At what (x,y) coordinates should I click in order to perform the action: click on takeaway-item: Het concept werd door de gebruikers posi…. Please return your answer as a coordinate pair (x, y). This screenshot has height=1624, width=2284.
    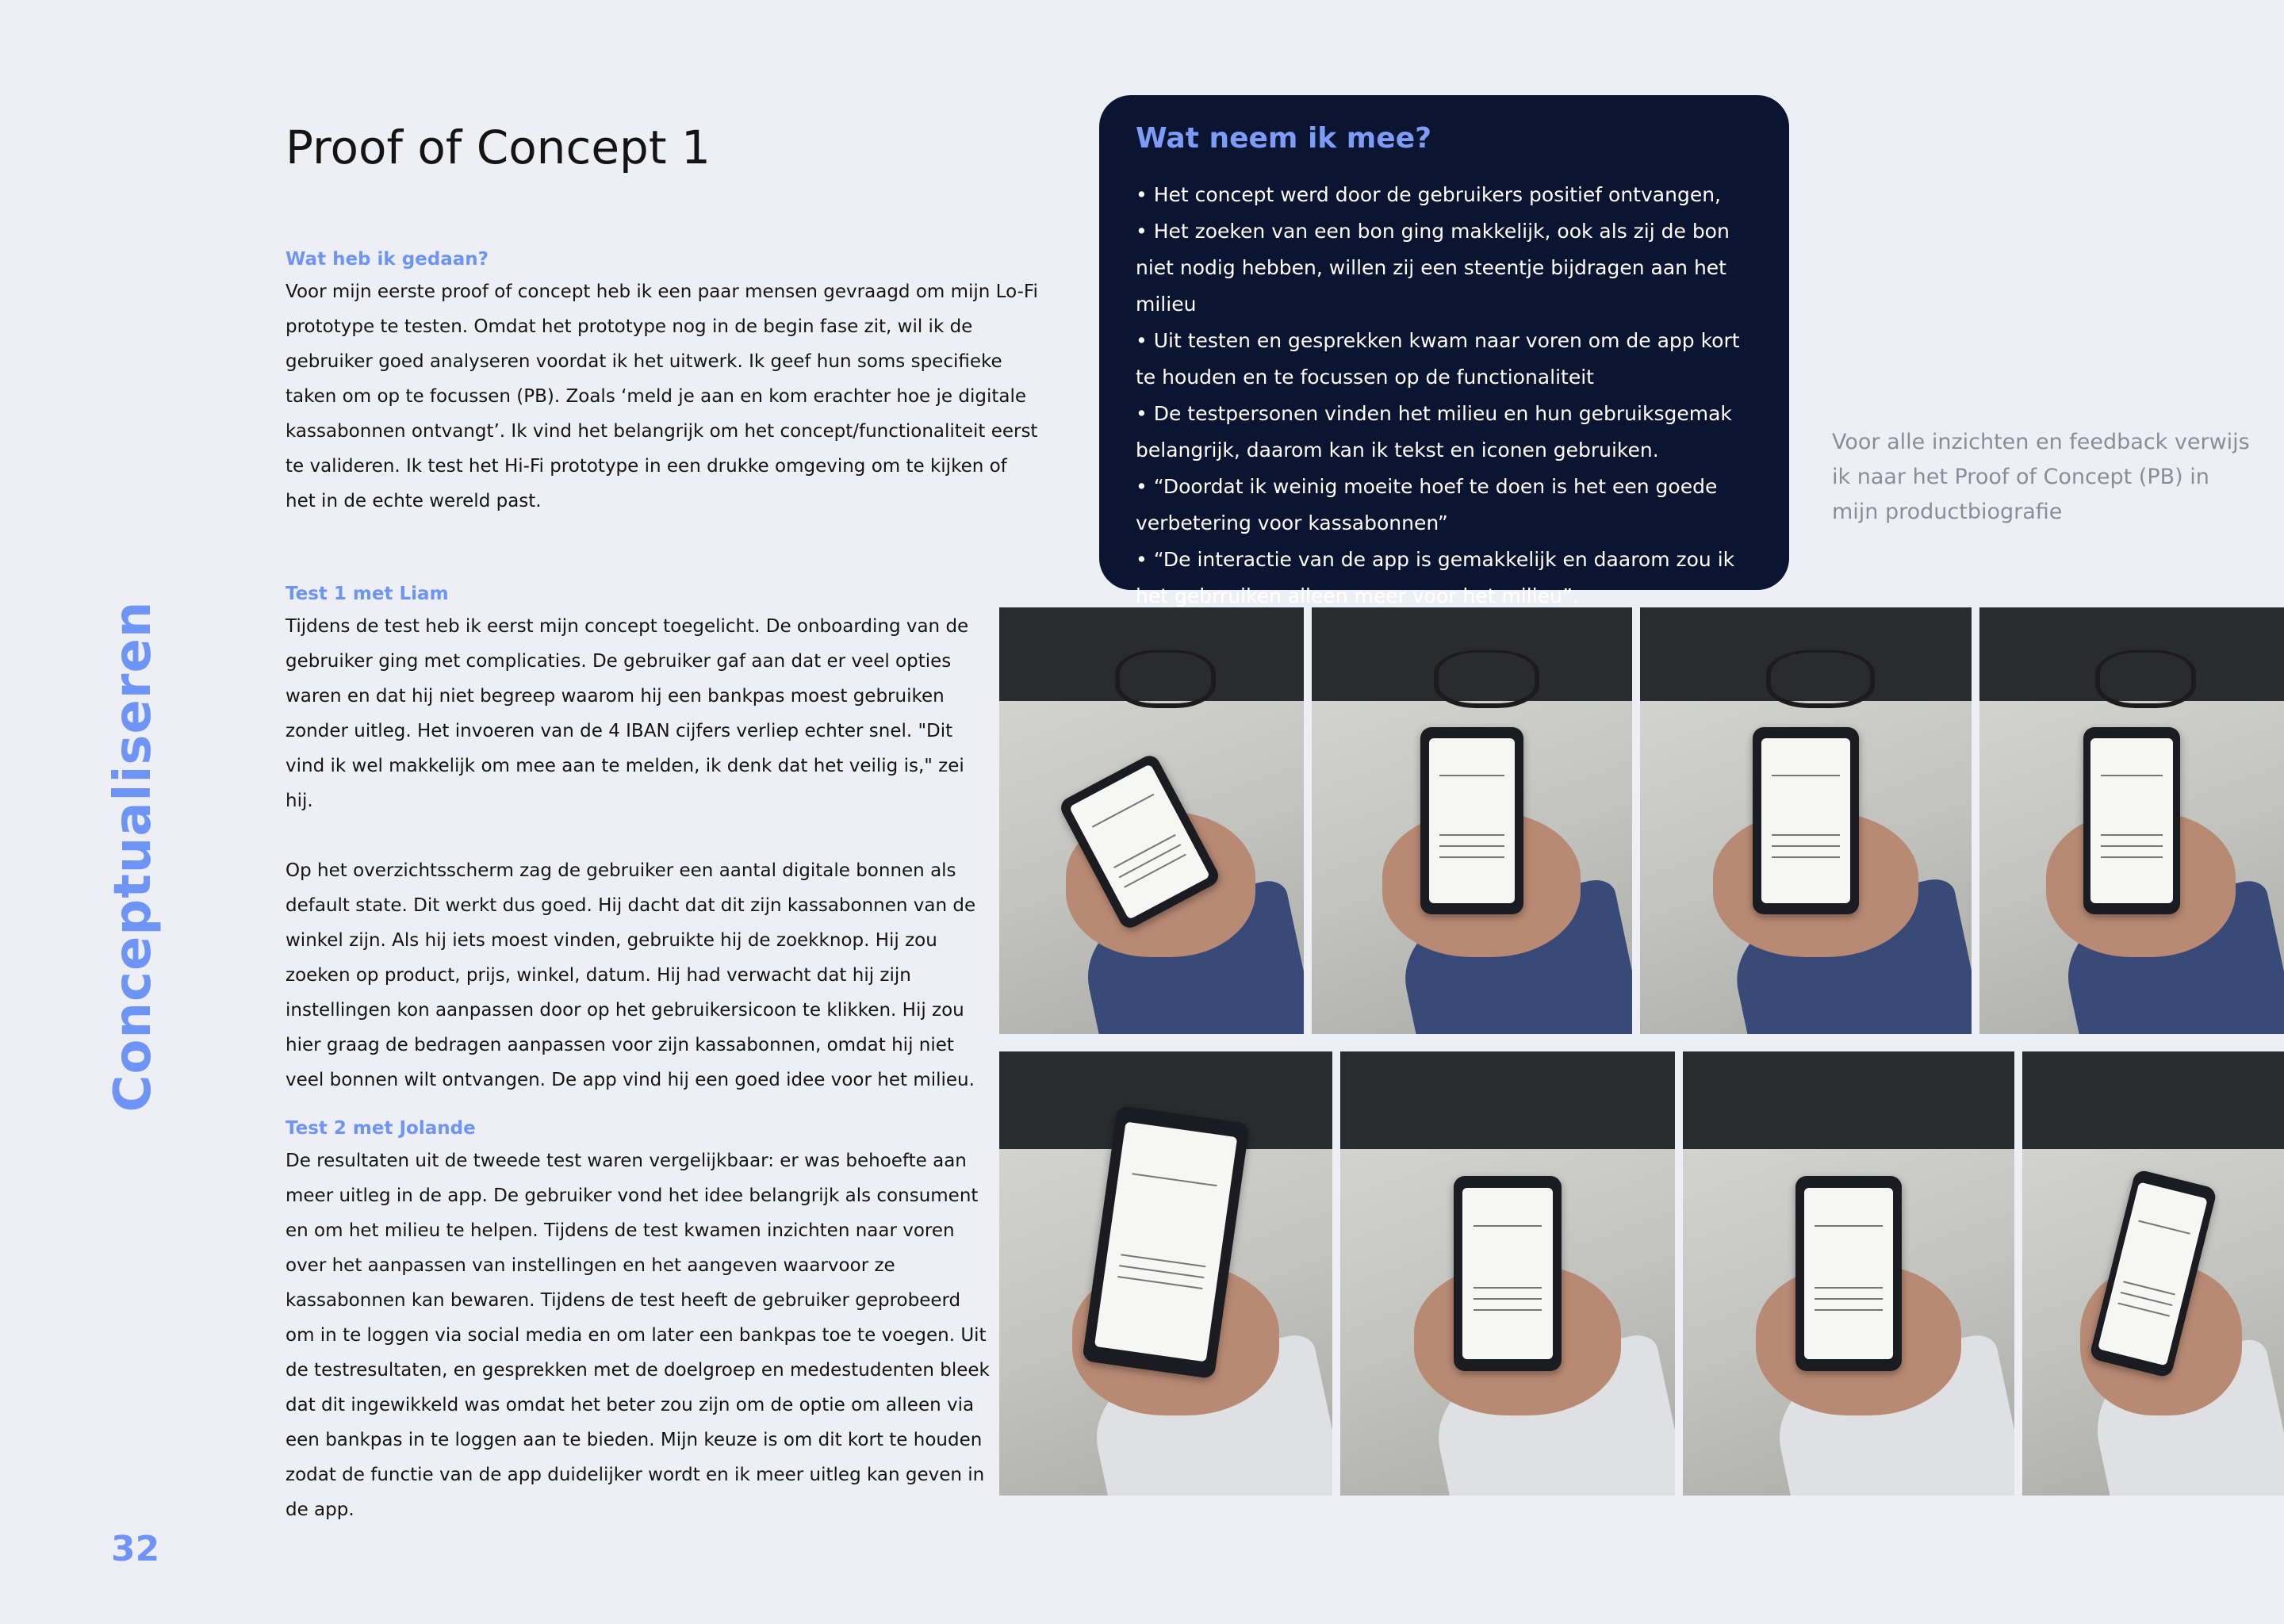
    Looking at the image, I should click on (1445, 195).